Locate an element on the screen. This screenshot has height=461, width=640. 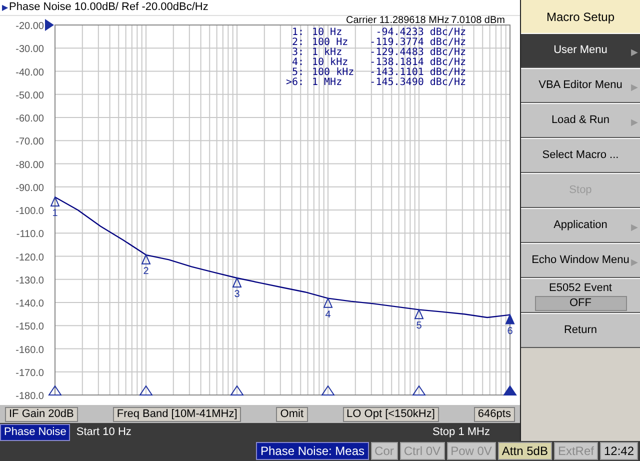
status-indicator: Phase Noise: Meas is located at coordinates (312, 451).